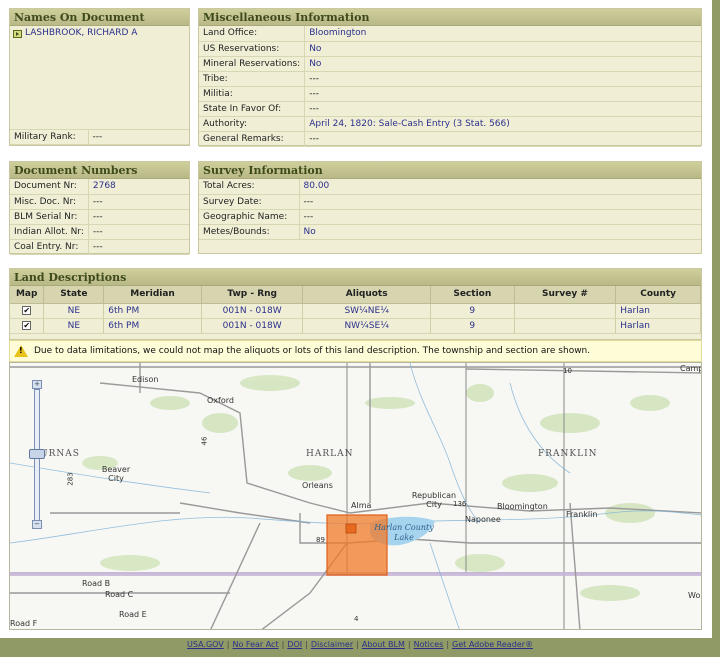 Image resolution: width=720 pixels, height=657 pixels. Describe the element at coordinates (500, 232) in the screenshot. I see `survey-value: No` at that location.